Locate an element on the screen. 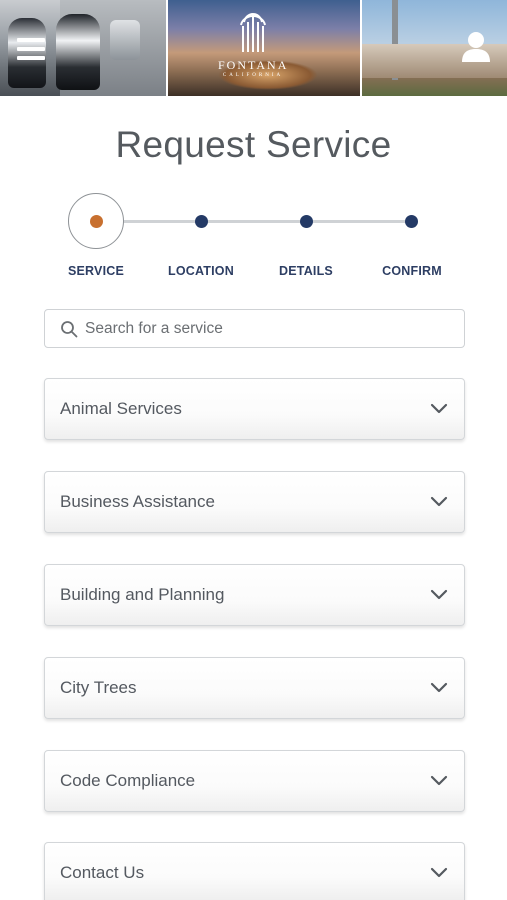 This screenshot has width=507, height=900. category-label: Code Compliance is located at coordinates (128, 780).